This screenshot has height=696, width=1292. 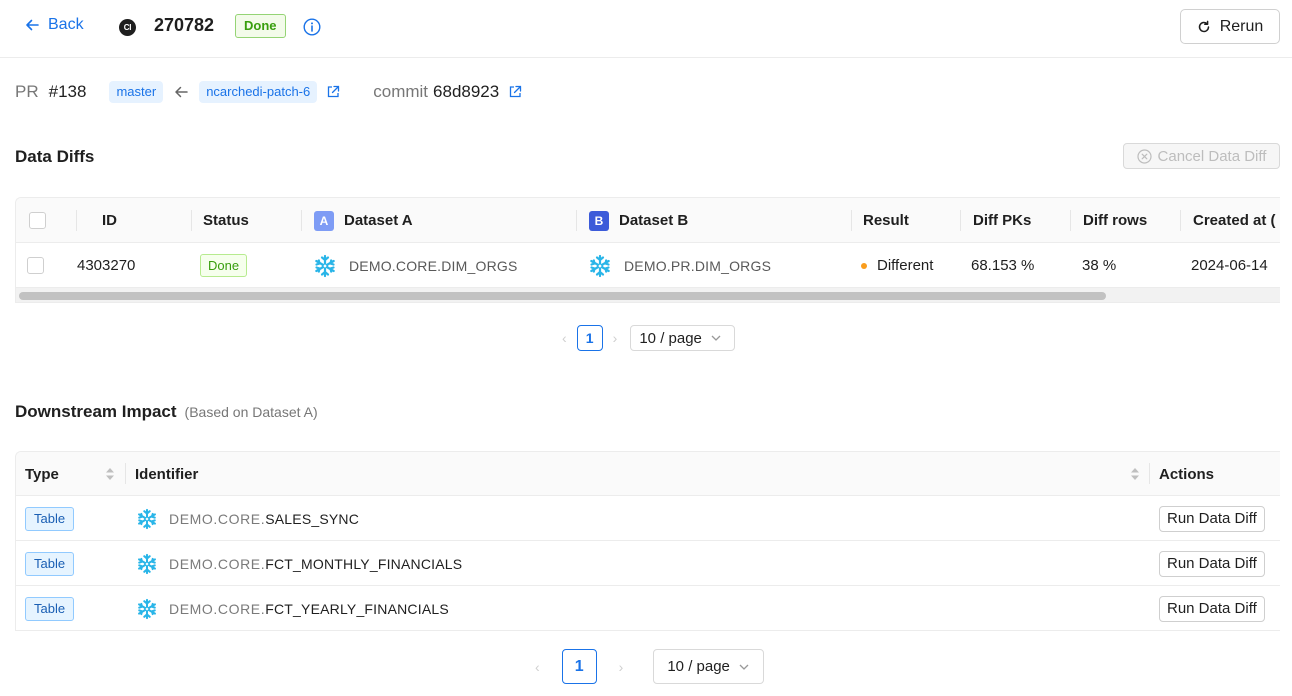 What do you see at coordinates (1201, 156) in the screenshot?
I see `cancel-data-diff-button: Cancel Data Diff` at bounding box center [1201, 156].